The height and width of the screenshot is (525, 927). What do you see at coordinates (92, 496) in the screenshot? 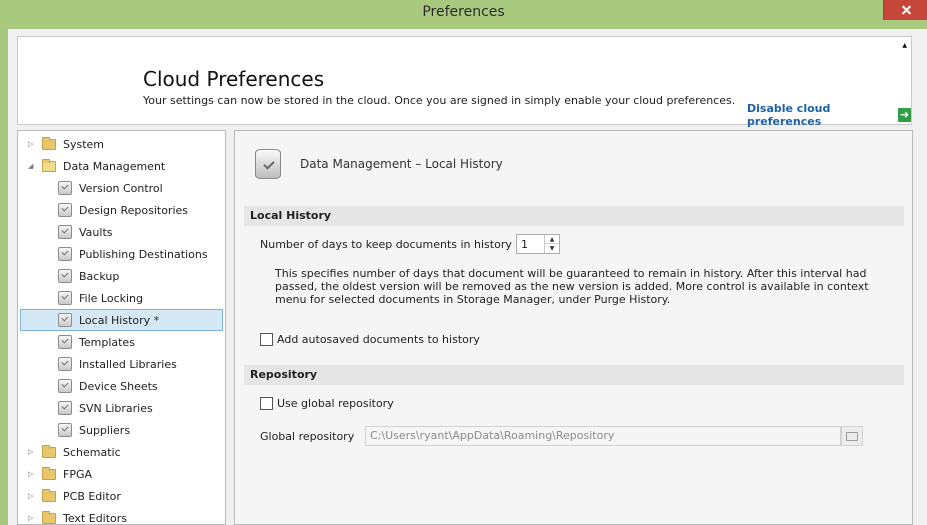
I see `tree-item-label: PCB Editor` at bounding box center [92, 496].